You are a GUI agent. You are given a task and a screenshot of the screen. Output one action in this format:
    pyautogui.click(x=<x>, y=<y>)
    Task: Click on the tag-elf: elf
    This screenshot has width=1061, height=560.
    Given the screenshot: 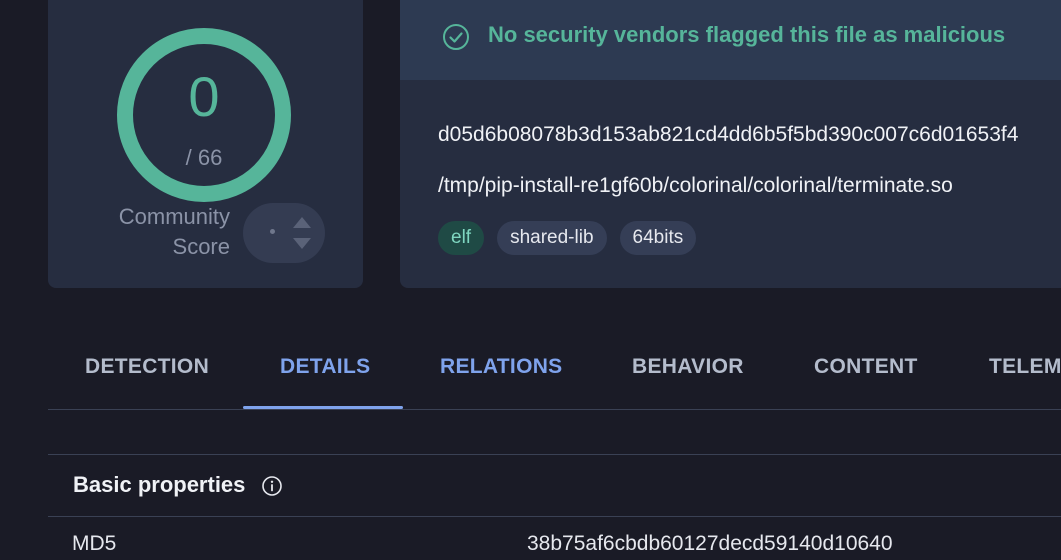 What is the action you would take?
    pyautogui.click(x=461, y=238)
    